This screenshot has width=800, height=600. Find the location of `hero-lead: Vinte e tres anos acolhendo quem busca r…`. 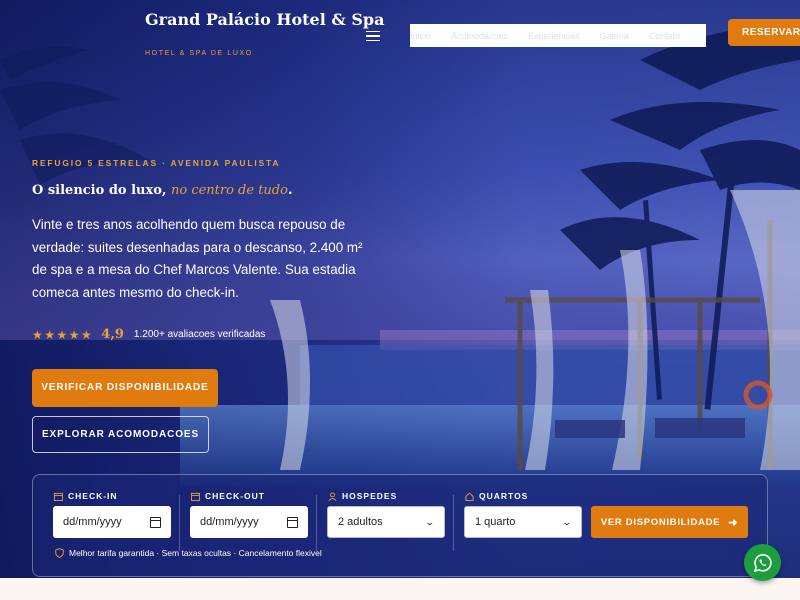

hero-lead: Vinte e tres anos acolhendo quem busca r… is located at coordinates (197, 258).